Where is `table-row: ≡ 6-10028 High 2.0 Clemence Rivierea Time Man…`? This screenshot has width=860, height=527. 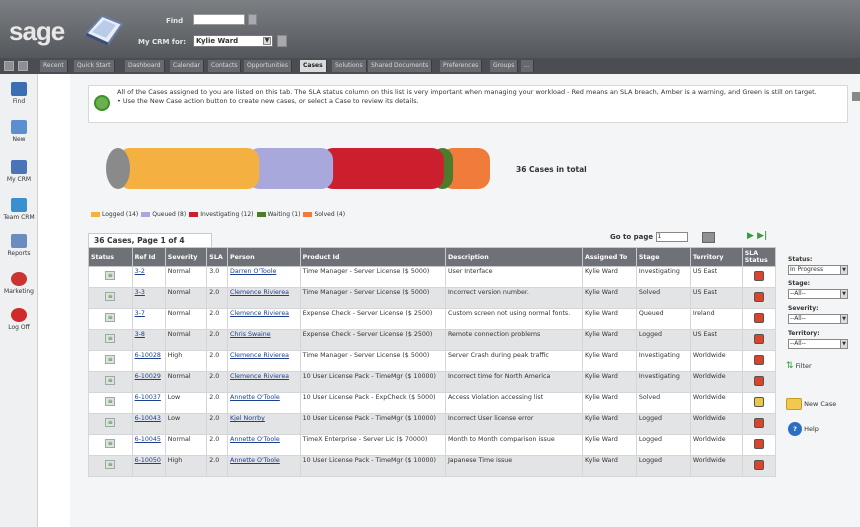 table-row: ≡ 6-10028 High 2.0 Clemence Rivierea Time Man… is located at coordinates (432, 361).